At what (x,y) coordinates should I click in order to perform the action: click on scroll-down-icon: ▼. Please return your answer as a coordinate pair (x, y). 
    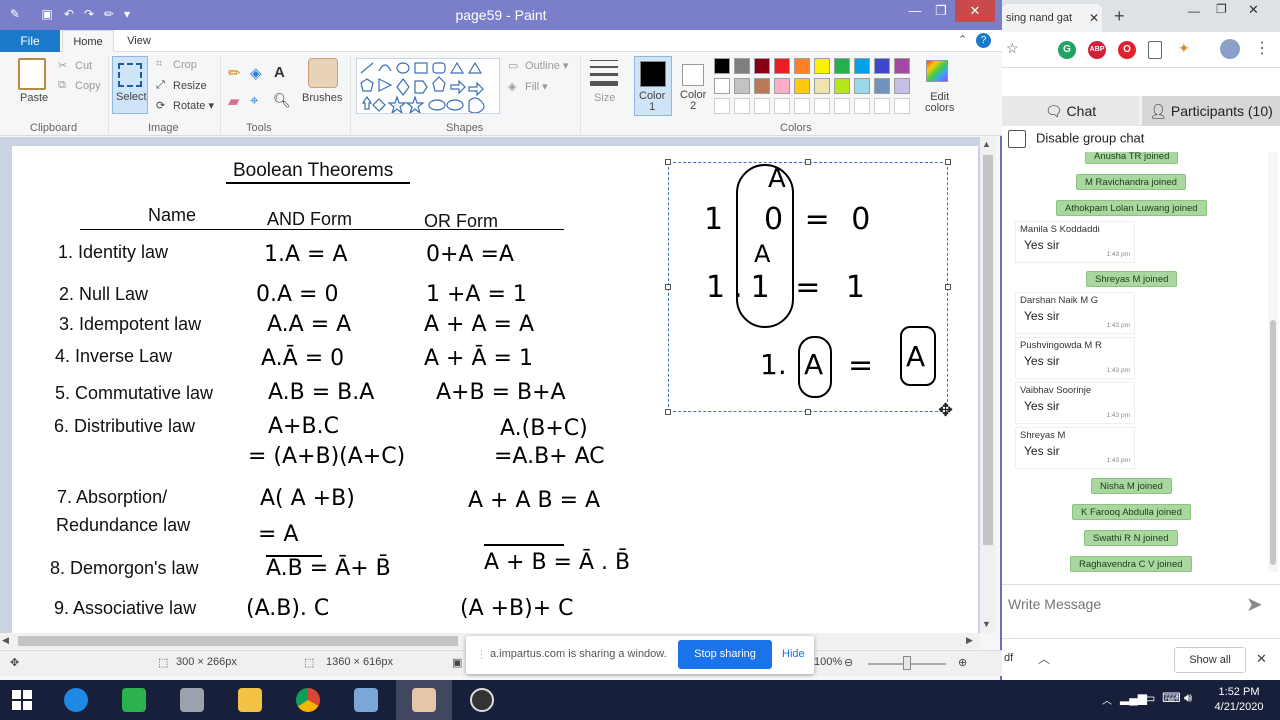
    Looking at the image, I should click on (986, 624).